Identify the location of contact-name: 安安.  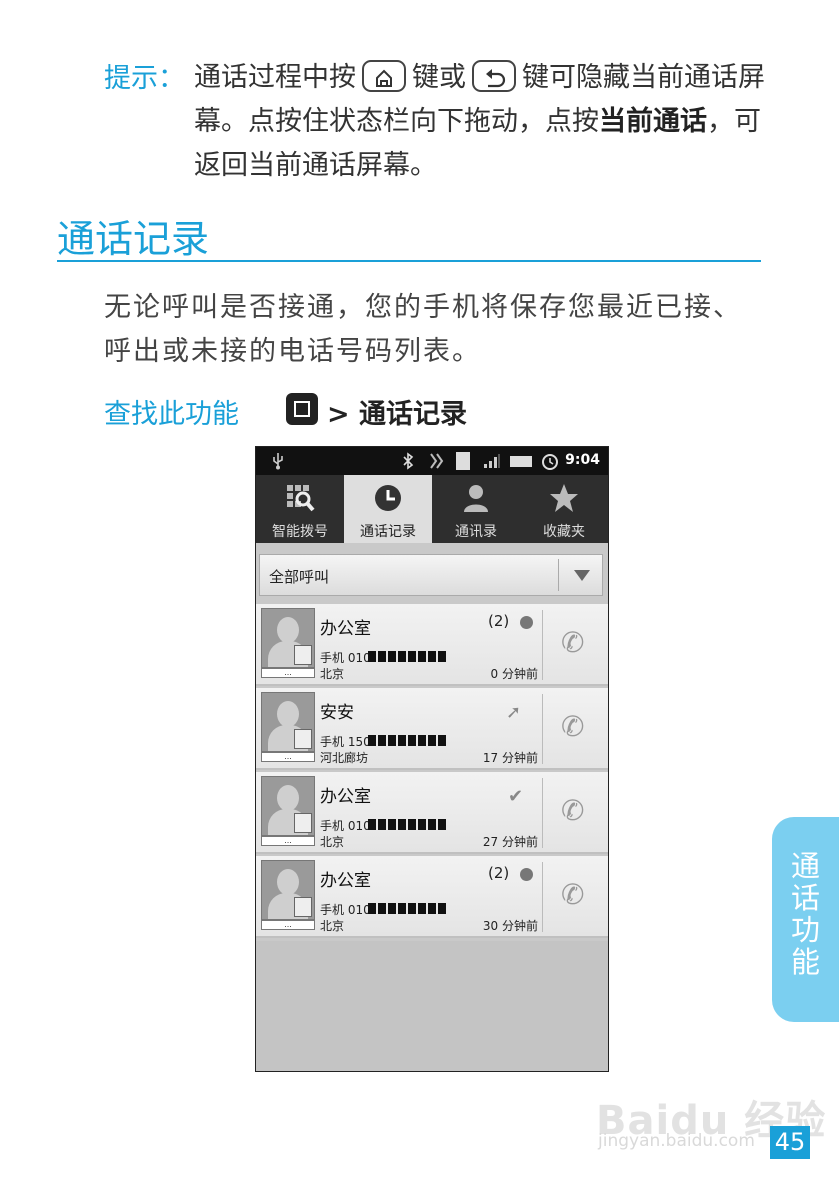
(337, 713).